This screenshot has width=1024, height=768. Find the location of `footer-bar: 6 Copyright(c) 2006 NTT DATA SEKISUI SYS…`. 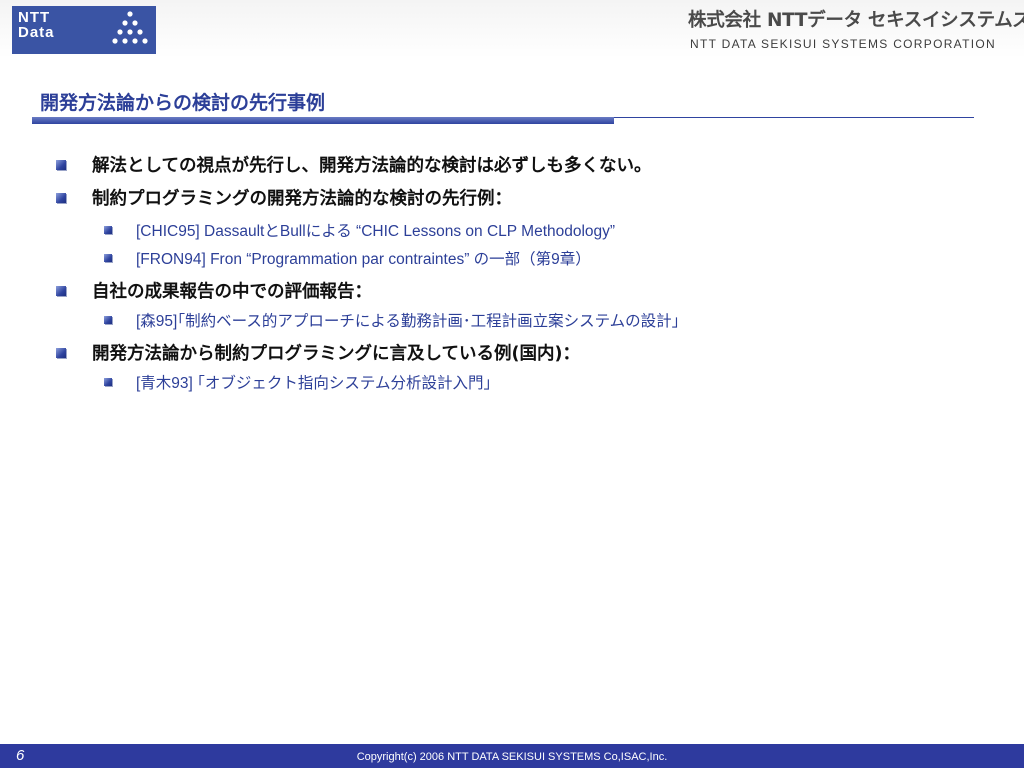

footer-bar: 6 Copyright(c) 2006 NTT DATA SEKISUI SYS… is located at coordinates (512, 756).